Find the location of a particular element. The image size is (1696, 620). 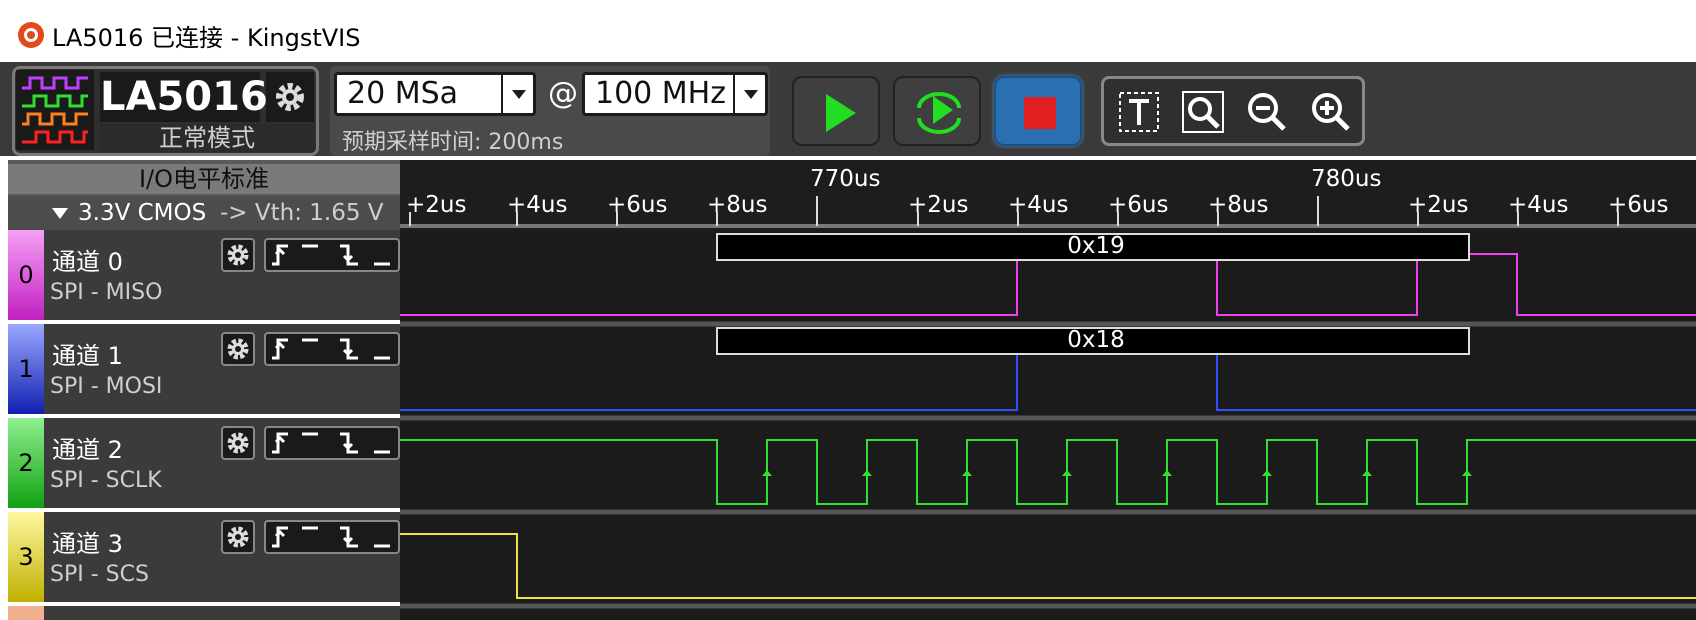

timeline-major-label: 770us is located at coordinates (845, 179).